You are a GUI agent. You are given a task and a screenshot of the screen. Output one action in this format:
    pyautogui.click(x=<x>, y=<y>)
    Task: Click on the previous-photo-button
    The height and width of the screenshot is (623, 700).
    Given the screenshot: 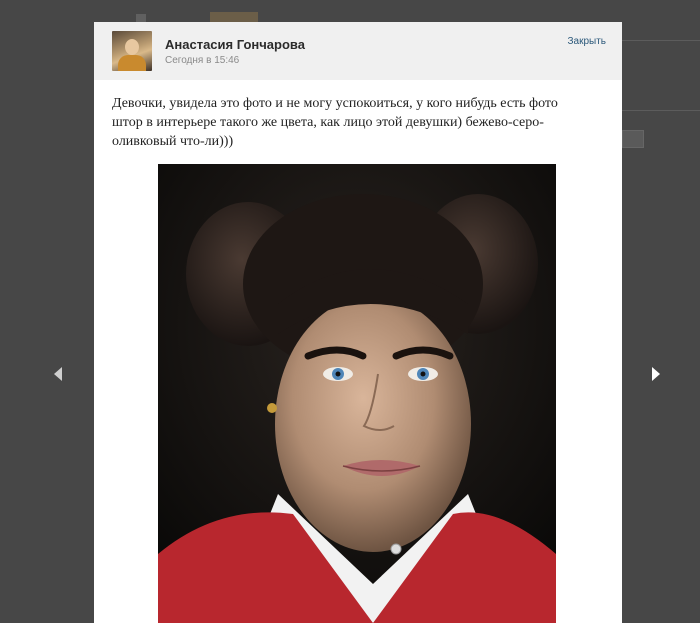 What is the action you would take?
    pyautogui.click(x=58, y=374)
    